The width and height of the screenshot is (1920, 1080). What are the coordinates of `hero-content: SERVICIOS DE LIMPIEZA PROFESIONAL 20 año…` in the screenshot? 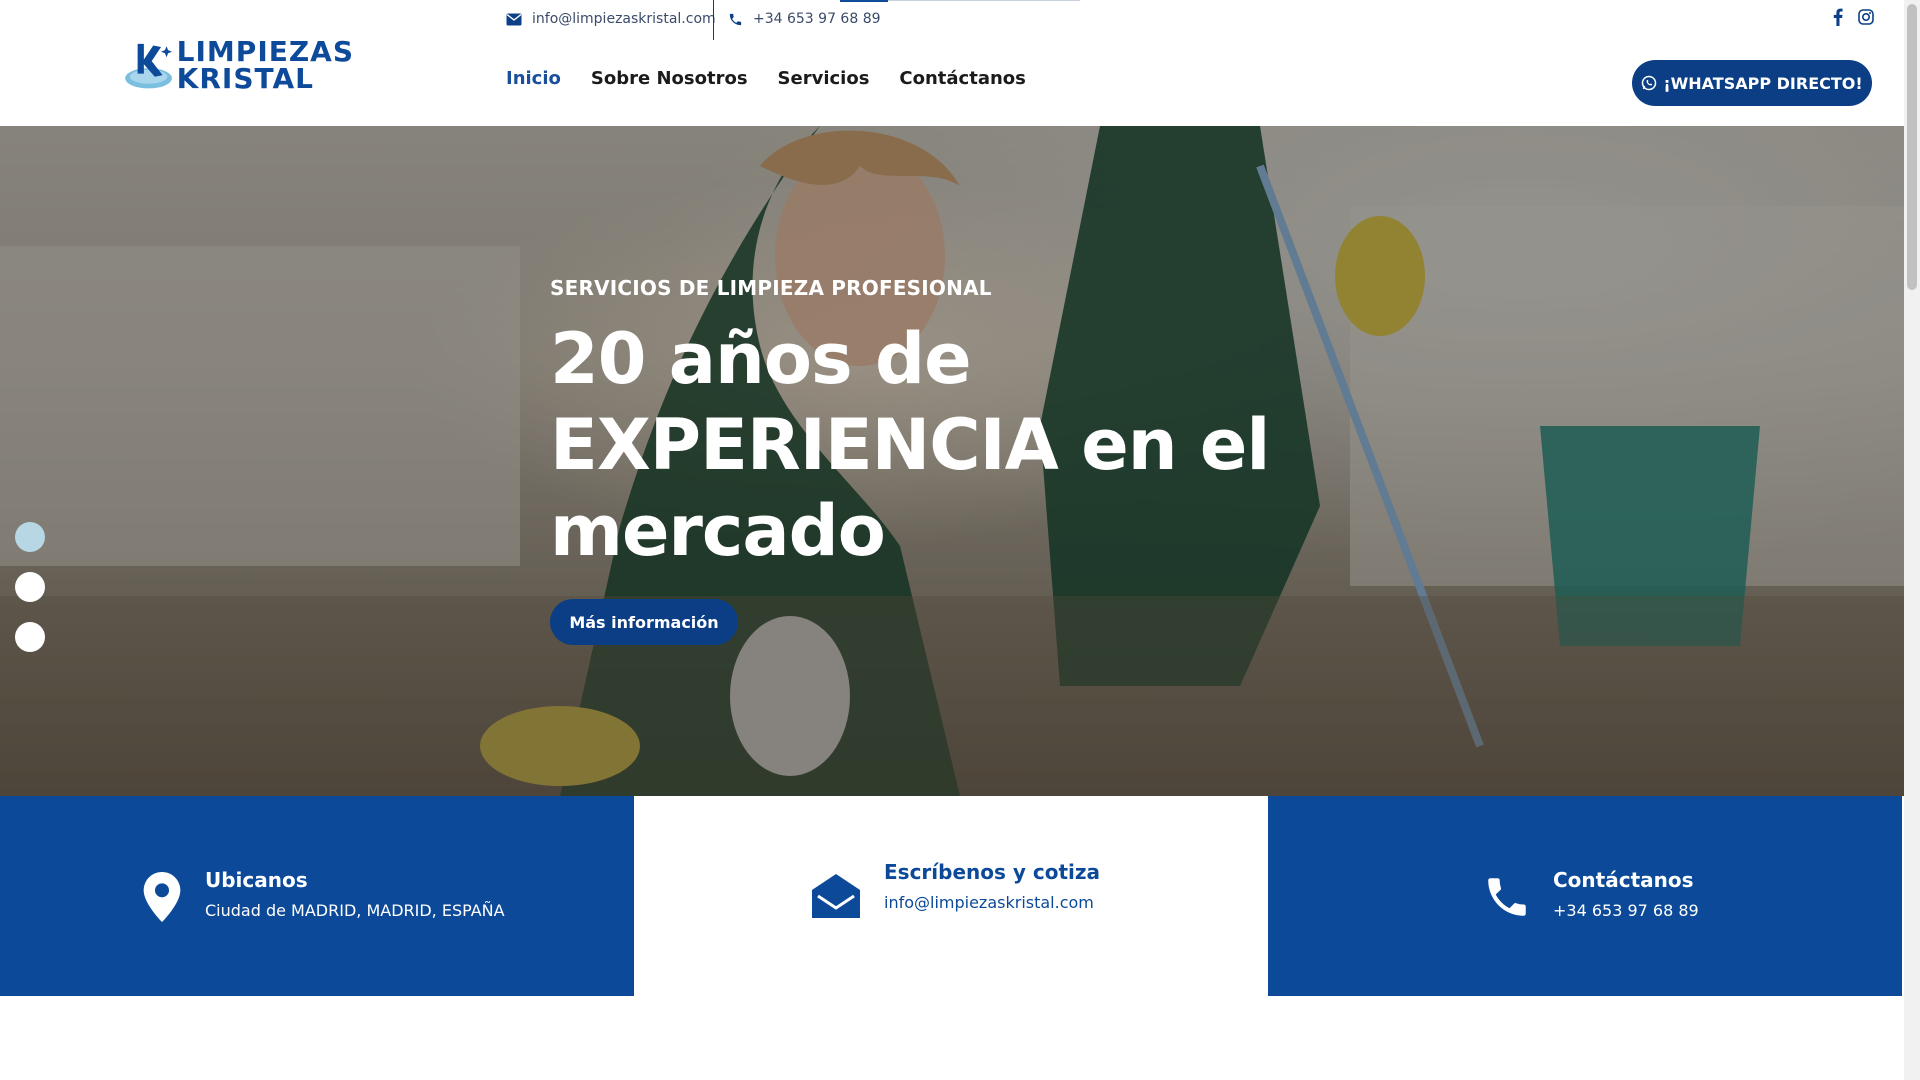 It's located at (910, 425).